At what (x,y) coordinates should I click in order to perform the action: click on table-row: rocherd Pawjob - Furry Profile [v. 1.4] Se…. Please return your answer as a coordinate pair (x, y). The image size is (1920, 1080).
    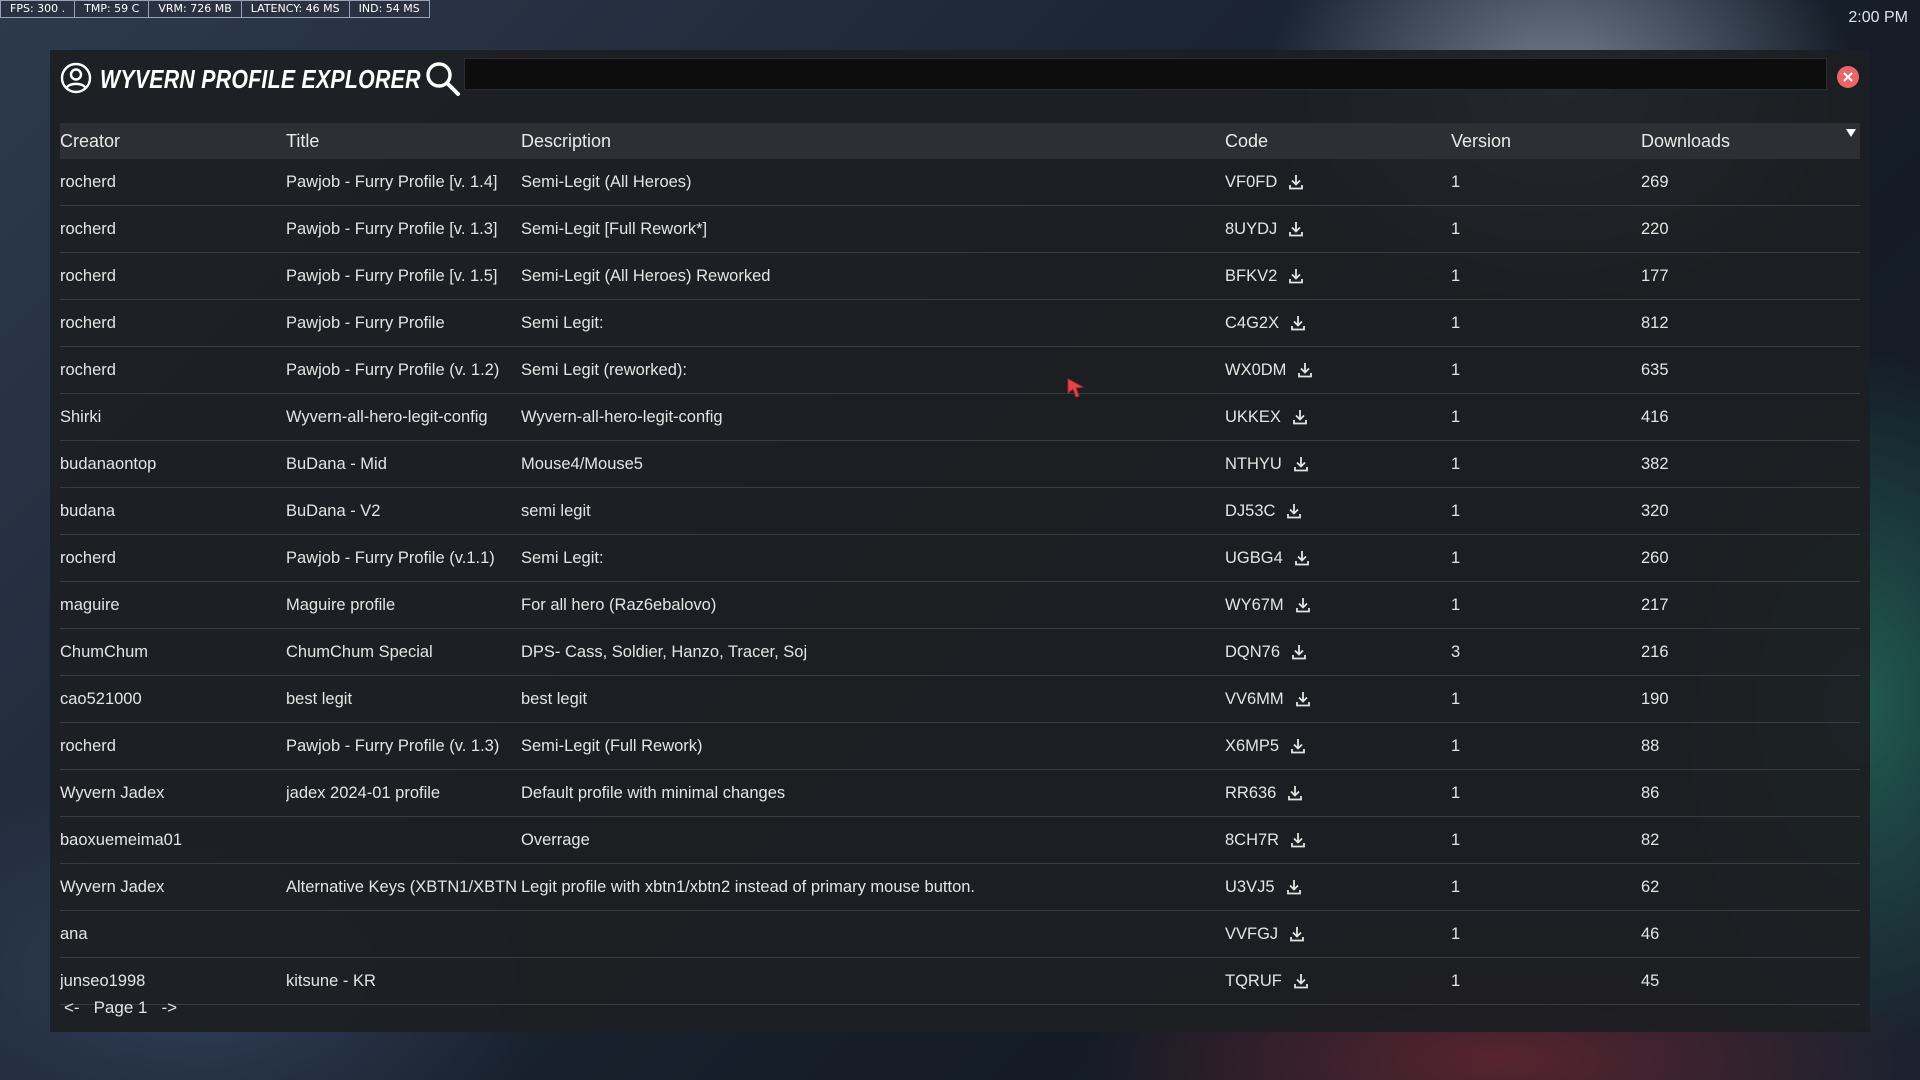
    Looking at the image, I should click on (960, 182).